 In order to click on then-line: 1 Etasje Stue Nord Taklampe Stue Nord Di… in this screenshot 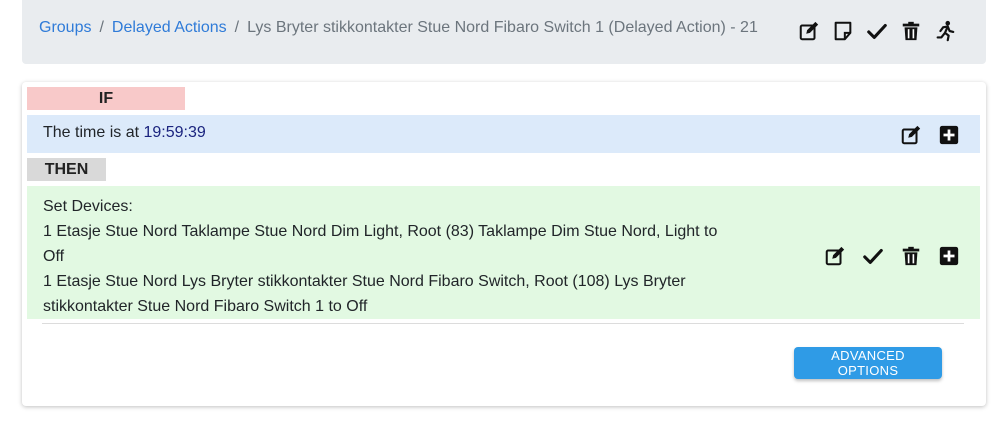, I will do `click(380, 244)`.